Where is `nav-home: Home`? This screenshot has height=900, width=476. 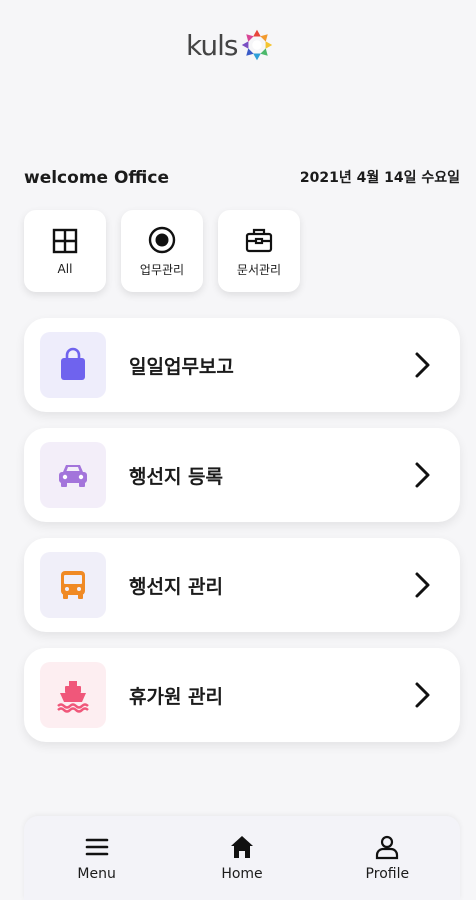 nav-home: Home is located at coordinates (242, 858).